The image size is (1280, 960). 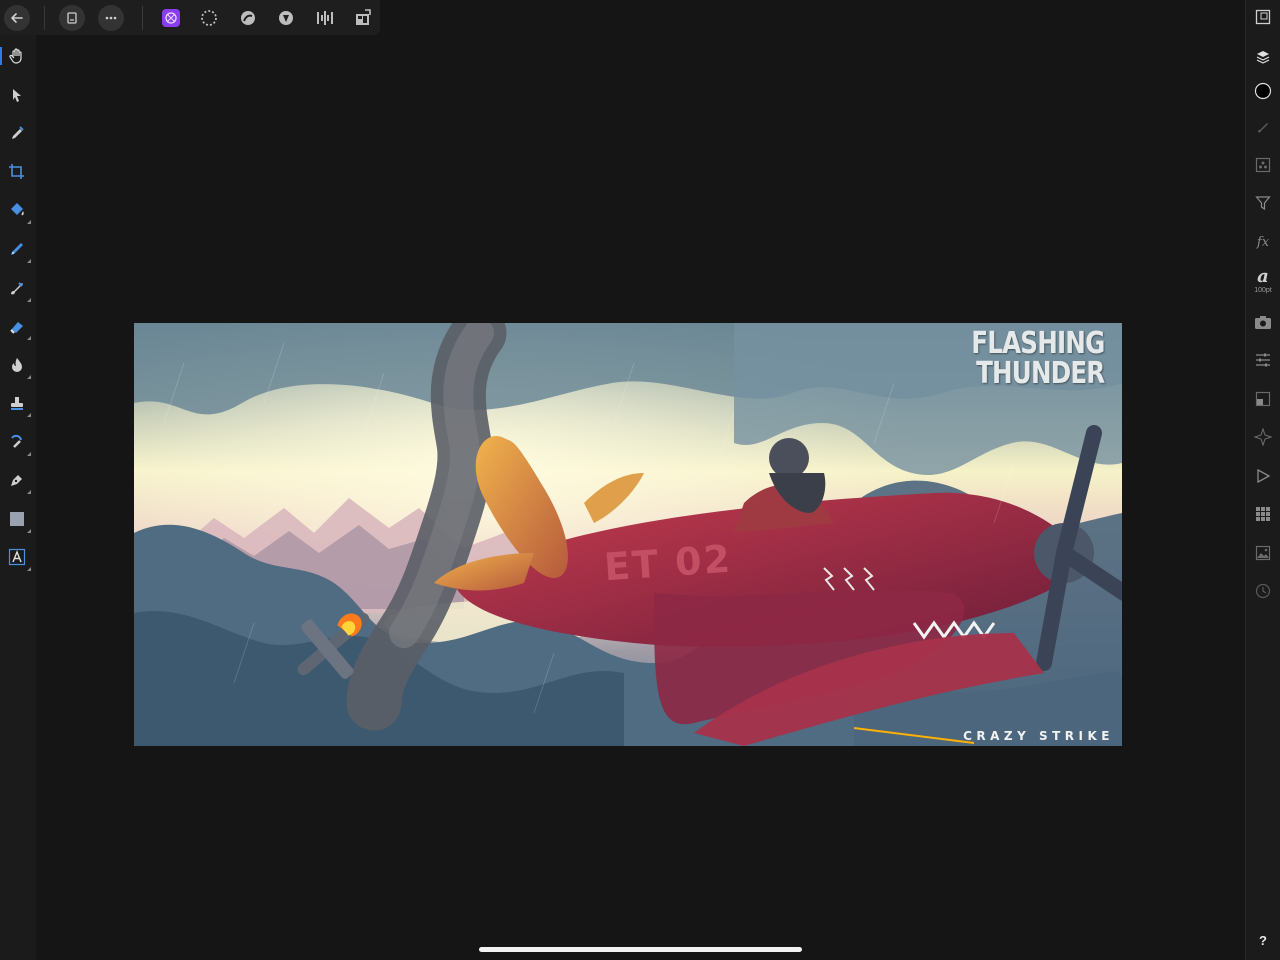 I want to click on color-button, so click(x=1263, y=91).